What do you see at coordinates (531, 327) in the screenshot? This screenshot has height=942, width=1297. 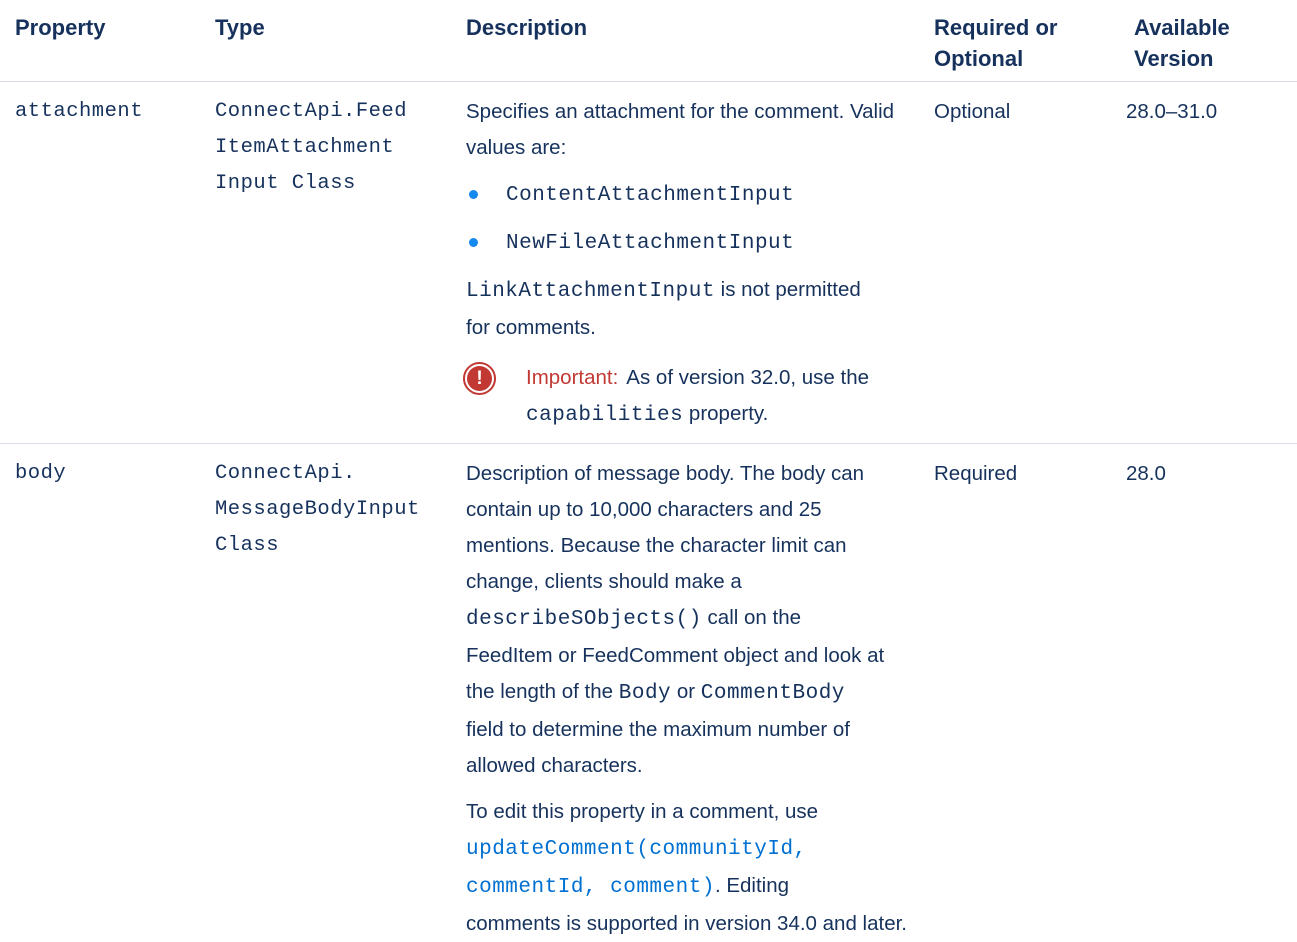 I see `note-text: for comments.` at bounding box center [531, 327].